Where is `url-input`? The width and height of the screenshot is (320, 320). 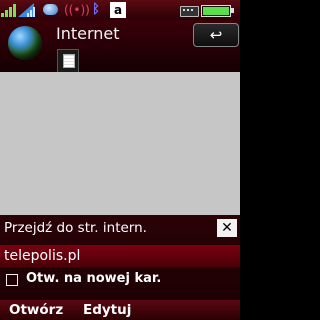 url-input is located at coordinates (120, 256).